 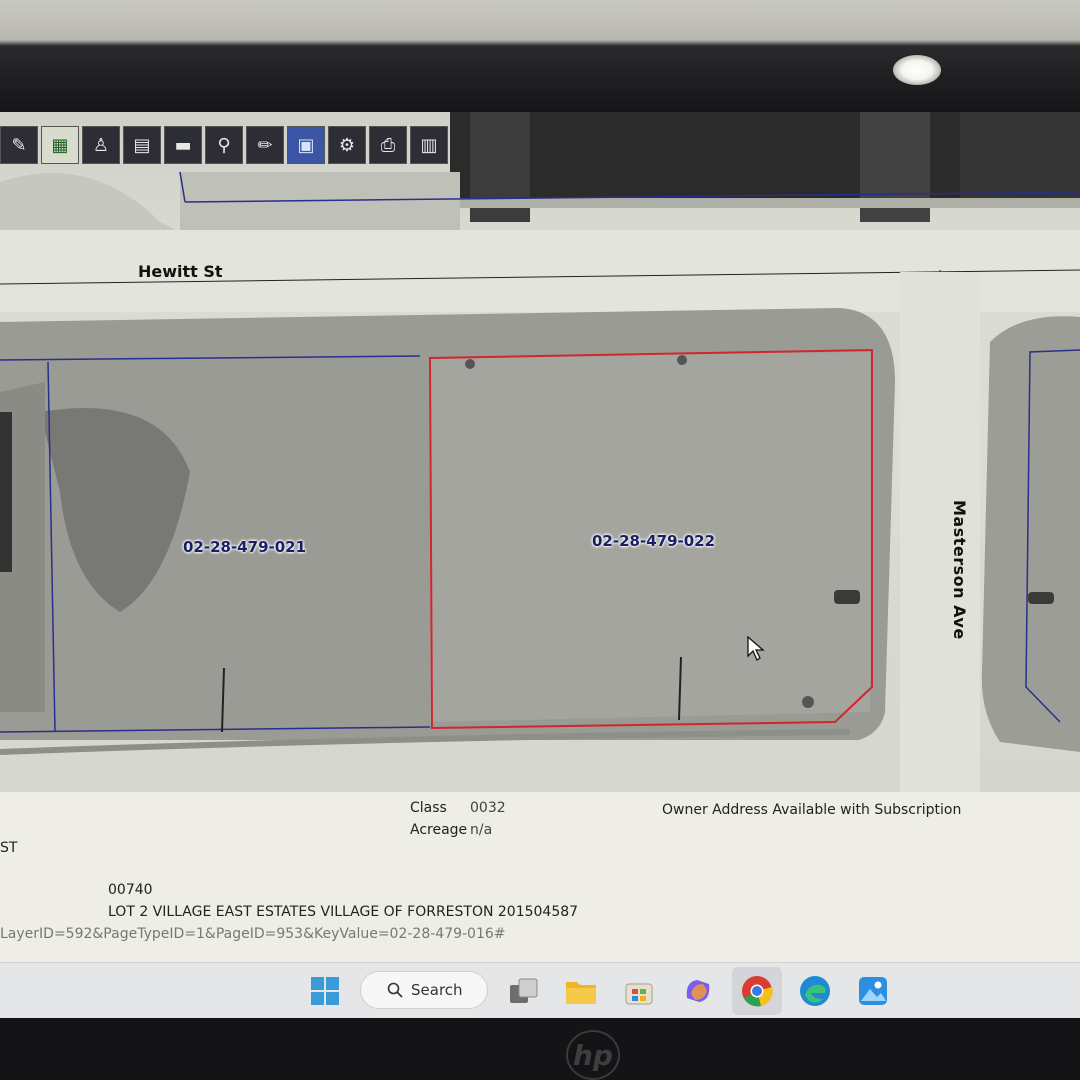 I want to click on webcam-light, so click(x=917, y=70).